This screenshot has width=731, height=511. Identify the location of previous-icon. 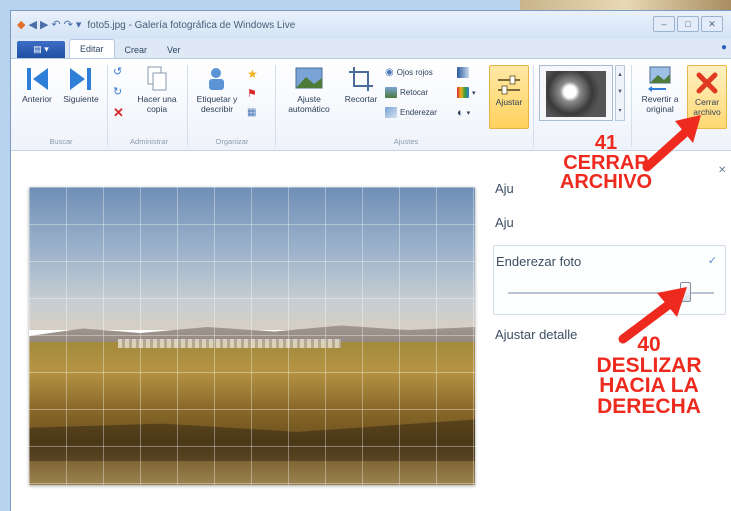
(37, 79).